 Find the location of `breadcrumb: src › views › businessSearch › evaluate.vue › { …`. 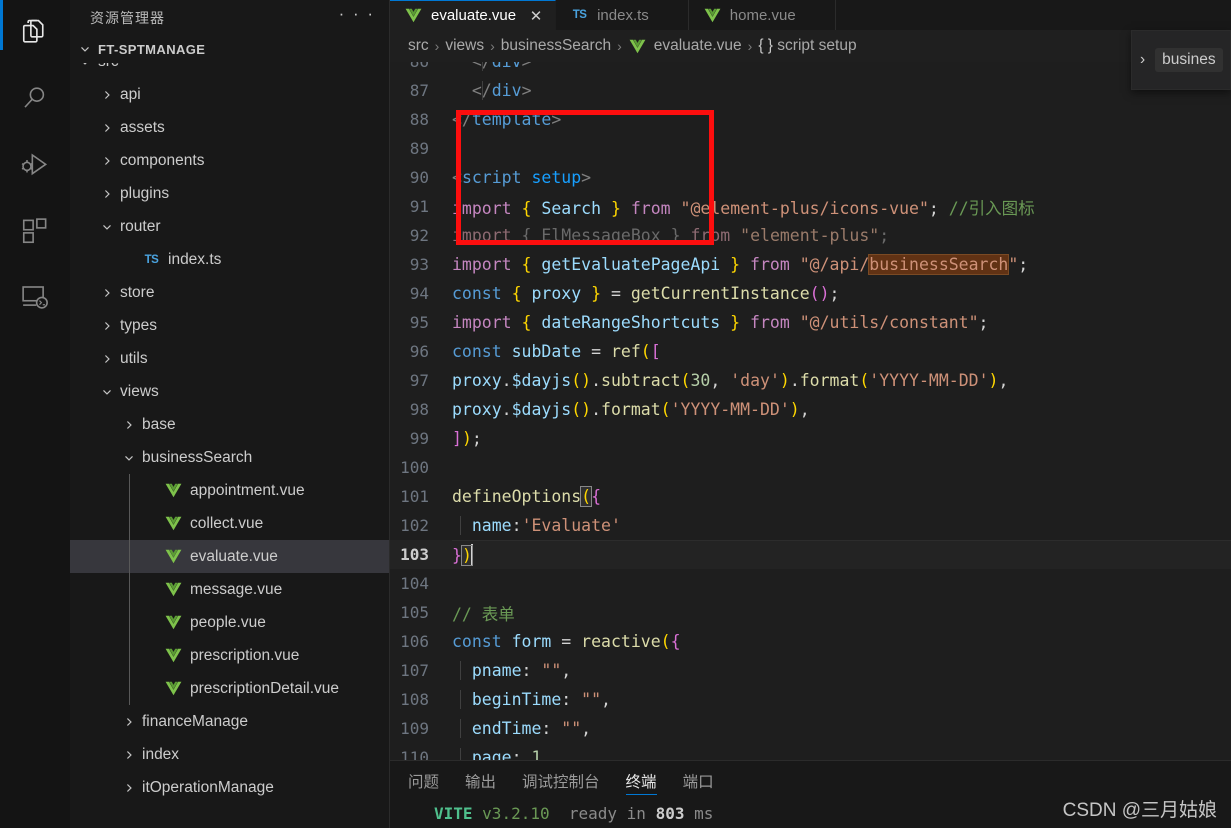

breadcrumb: src › views › businessSearch › evaluate.vue › { … is located at coordinates (810, 46).